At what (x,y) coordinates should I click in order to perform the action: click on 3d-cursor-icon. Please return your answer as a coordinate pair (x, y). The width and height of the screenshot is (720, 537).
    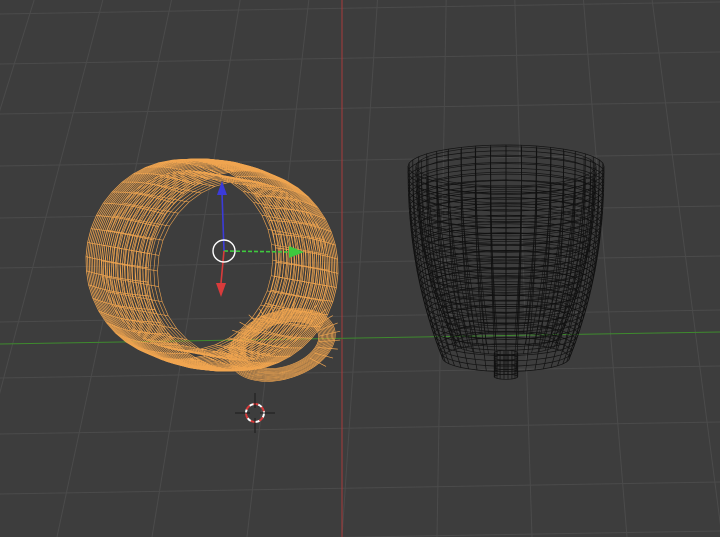
    Looking at the image, I should click on (255, 413).